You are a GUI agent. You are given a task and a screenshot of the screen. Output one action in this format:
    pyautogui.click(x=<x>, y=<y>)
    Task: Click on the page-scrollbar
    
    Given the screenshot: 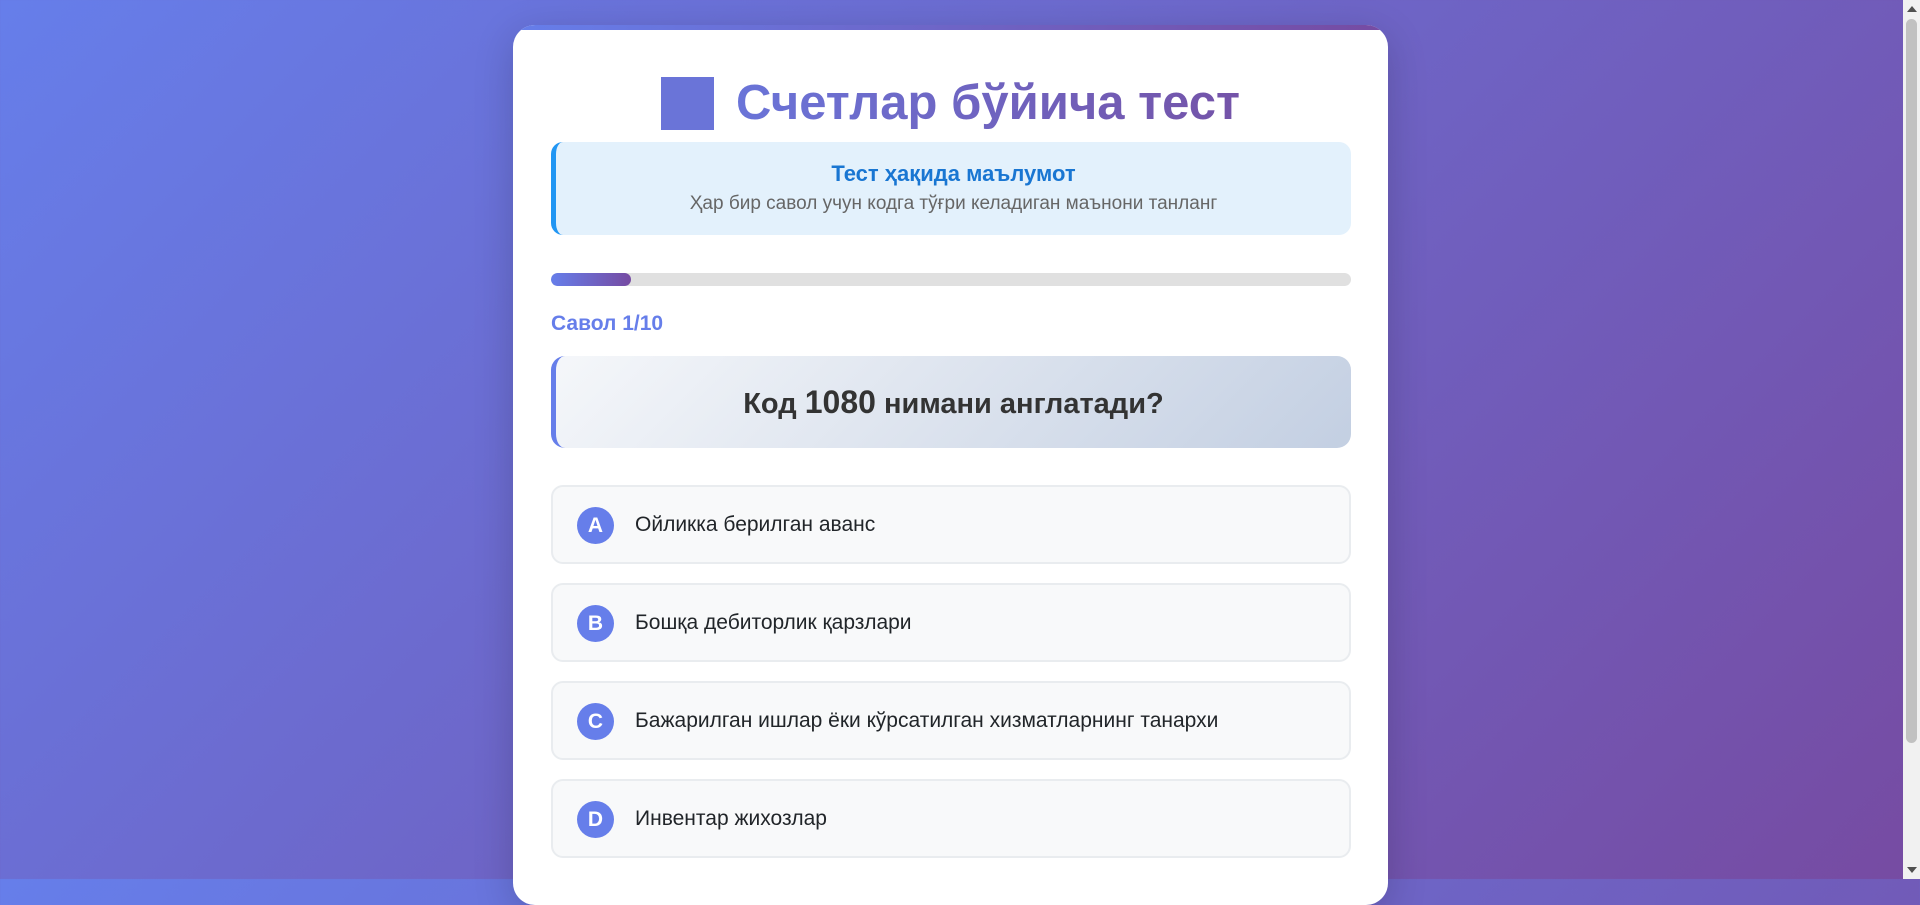 What is the action you would take?
    pyautogui.click(x=1911, y=439)
    